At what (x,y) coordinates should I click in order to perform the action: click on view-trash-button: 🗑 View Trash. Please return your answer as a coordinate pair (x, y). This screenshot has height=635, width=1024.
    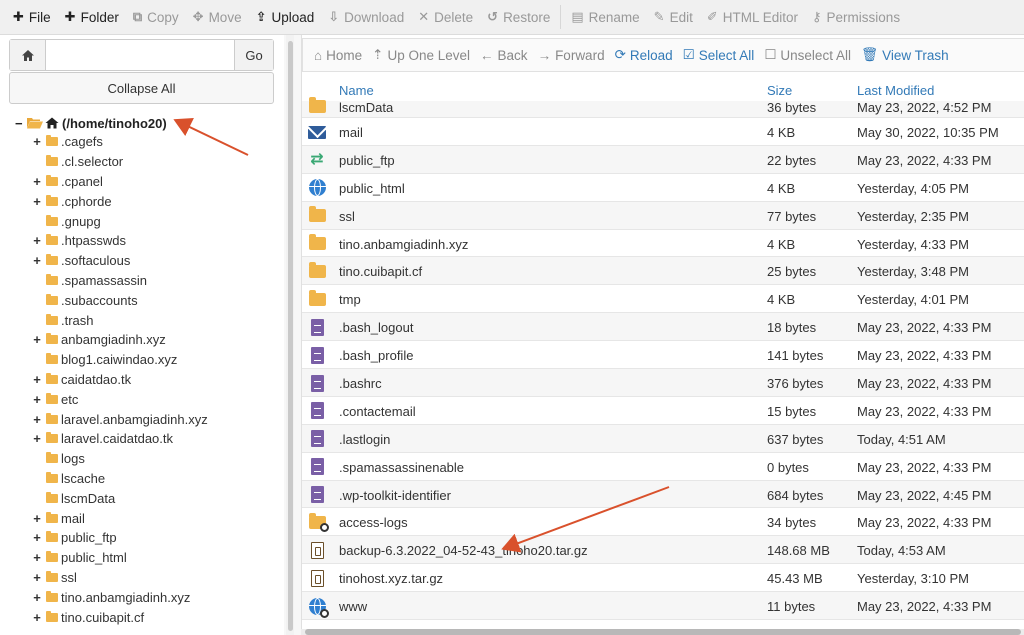
    Looking at the image, I should click on (905, 55).